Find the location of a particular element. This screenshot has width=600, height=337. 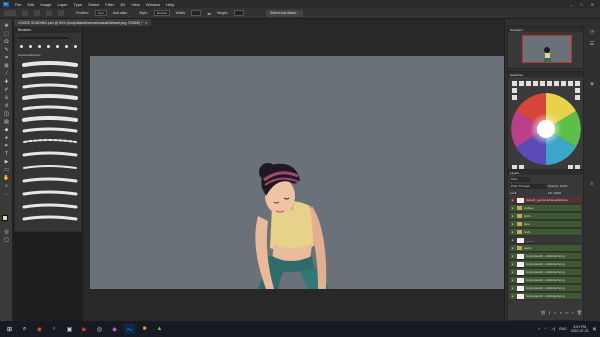

color-panel-icon: ◈ is located at coordinates (592, 84).